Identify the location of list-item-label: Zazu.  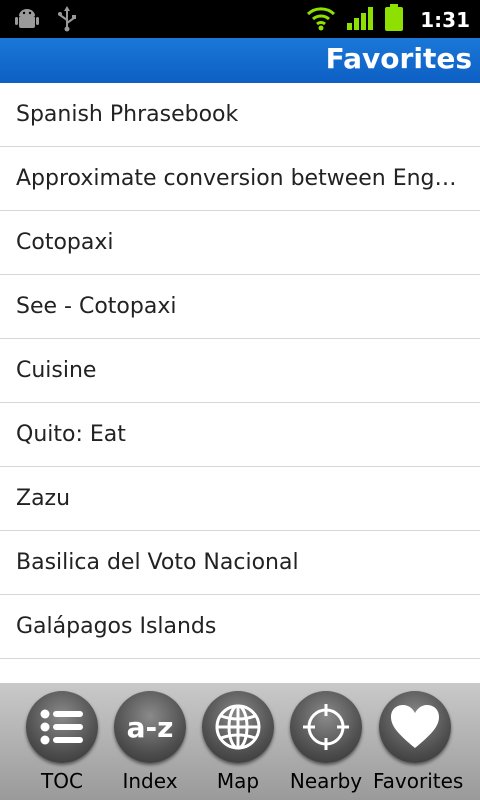
(43, 498).